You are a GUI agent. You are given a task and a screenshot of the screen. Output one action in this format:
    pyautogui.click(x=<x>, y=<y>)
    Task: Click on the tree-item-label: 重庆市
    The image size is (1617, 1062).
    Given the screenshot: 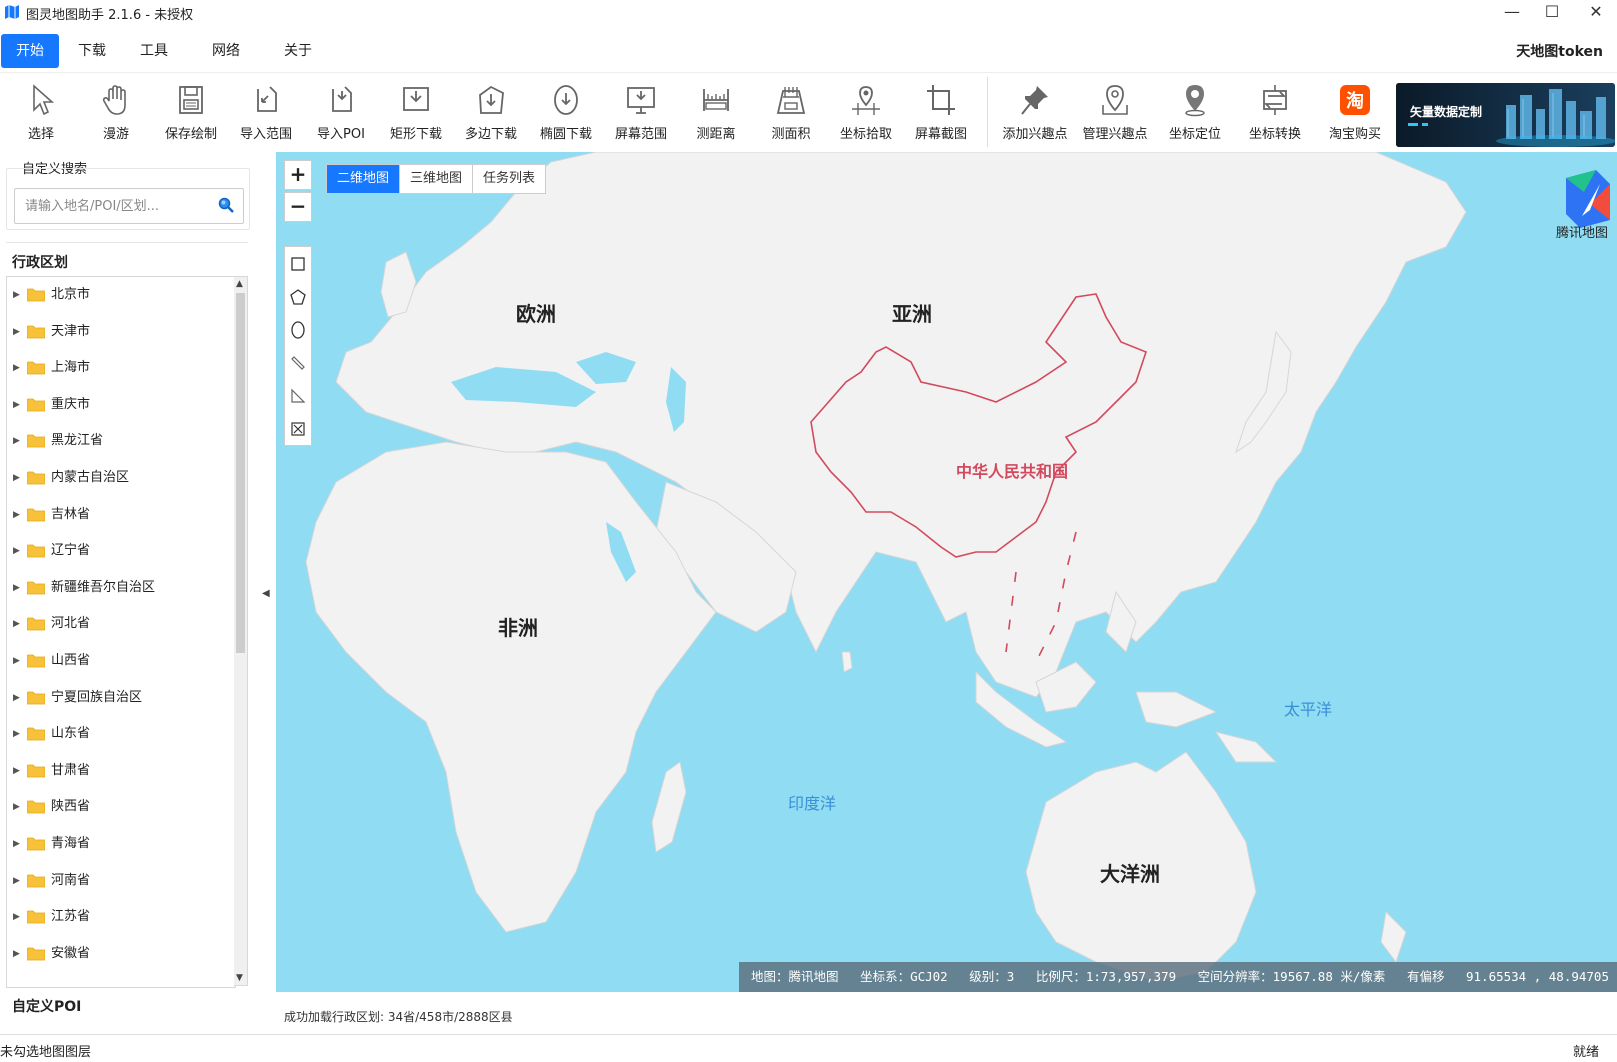 What is the action you would take?
    pyautogui.click(x=71, y=404)
    